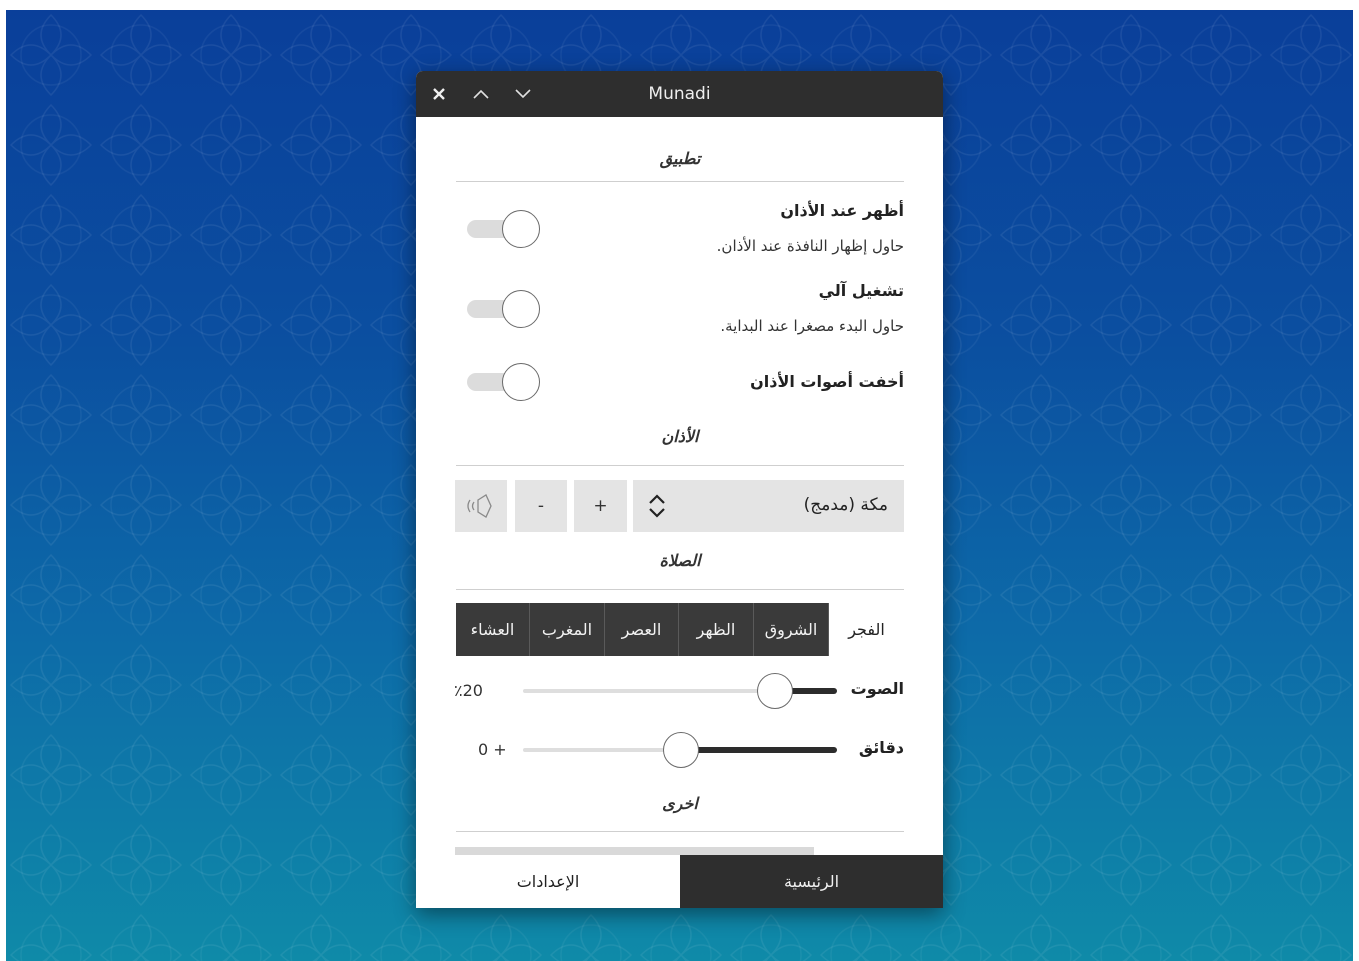 Image resolution: width=1359 pixels, height=961 pixels. Describe the element at coordinates (877, 688) in the screenshot. I see `volume-label: الصوت` at that location.